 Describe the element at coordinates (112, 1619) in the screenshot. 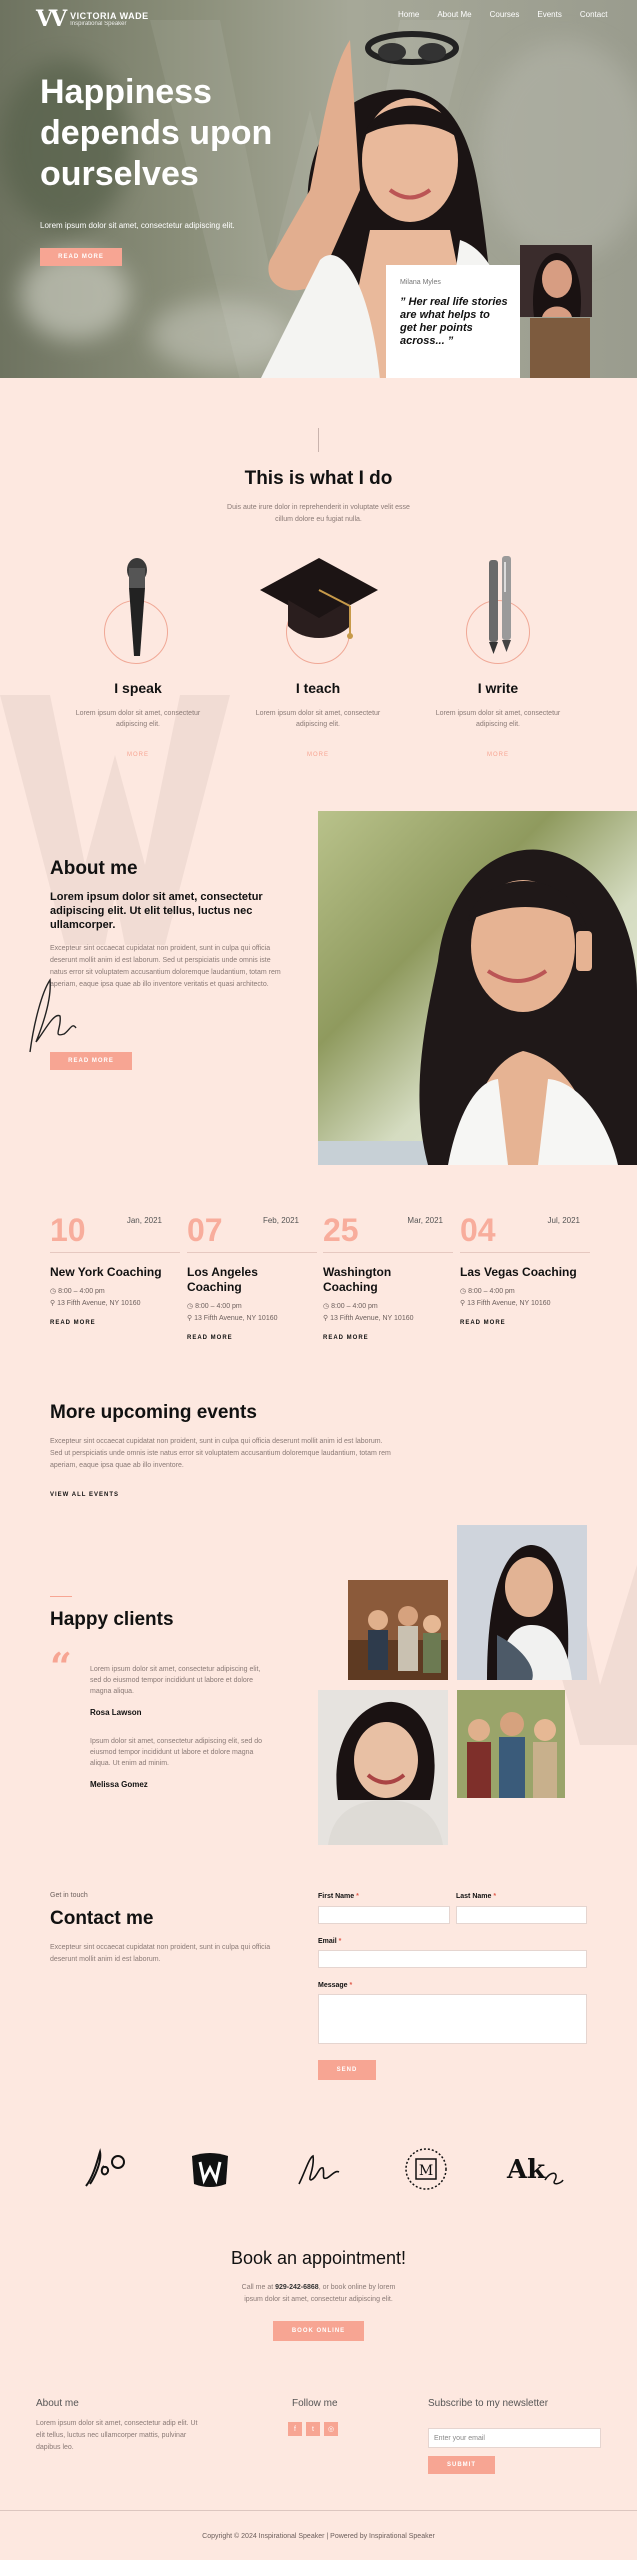

I see `clients-title: Happy clients` at that location.